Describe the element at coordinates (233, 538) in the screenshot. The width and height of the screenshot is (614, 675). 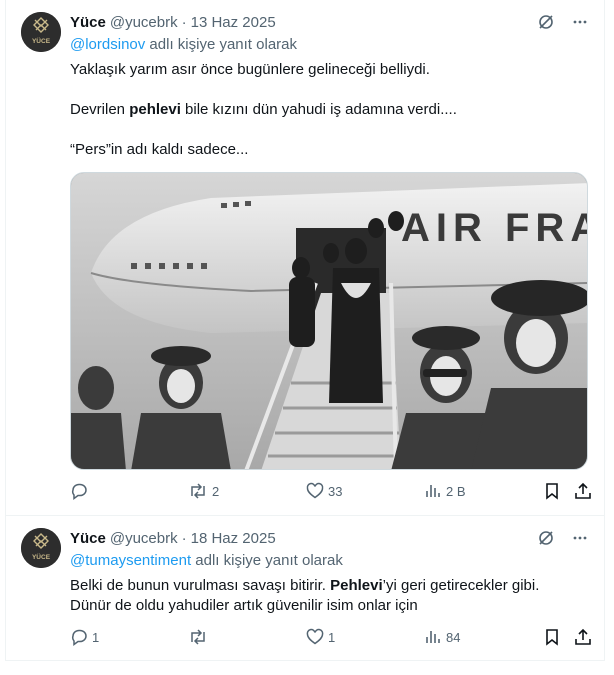
I see `tweet-date: 18 Haz 2025` at that location.